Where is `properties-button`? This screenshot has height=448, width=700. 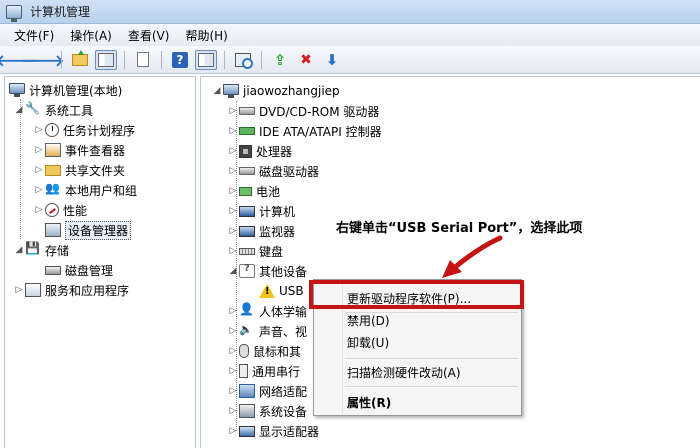
properties-button is located at coordinates (143, 60).